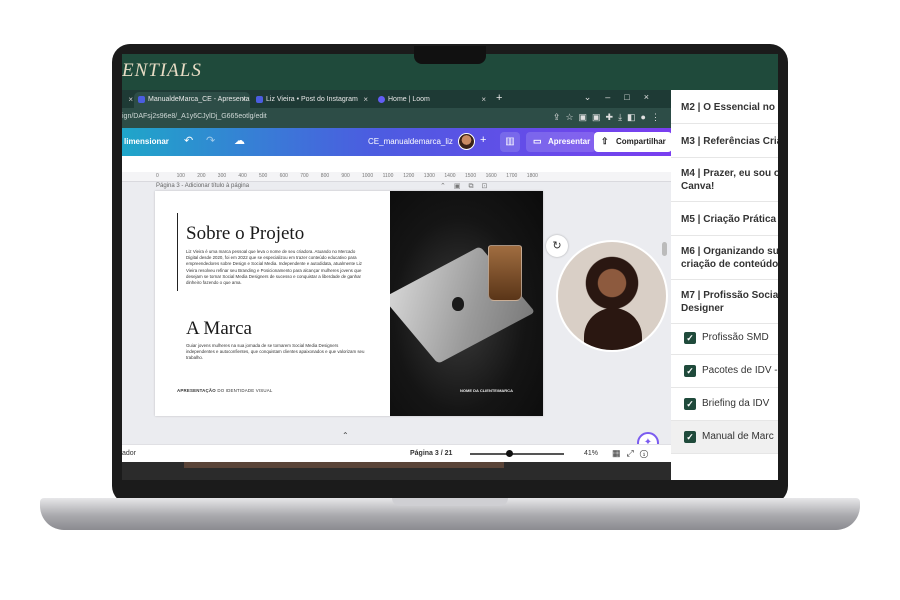 Image resolution: width=900 pixels, height=600 pixels. I want to click on notes-button: ador, so click(129, 453).